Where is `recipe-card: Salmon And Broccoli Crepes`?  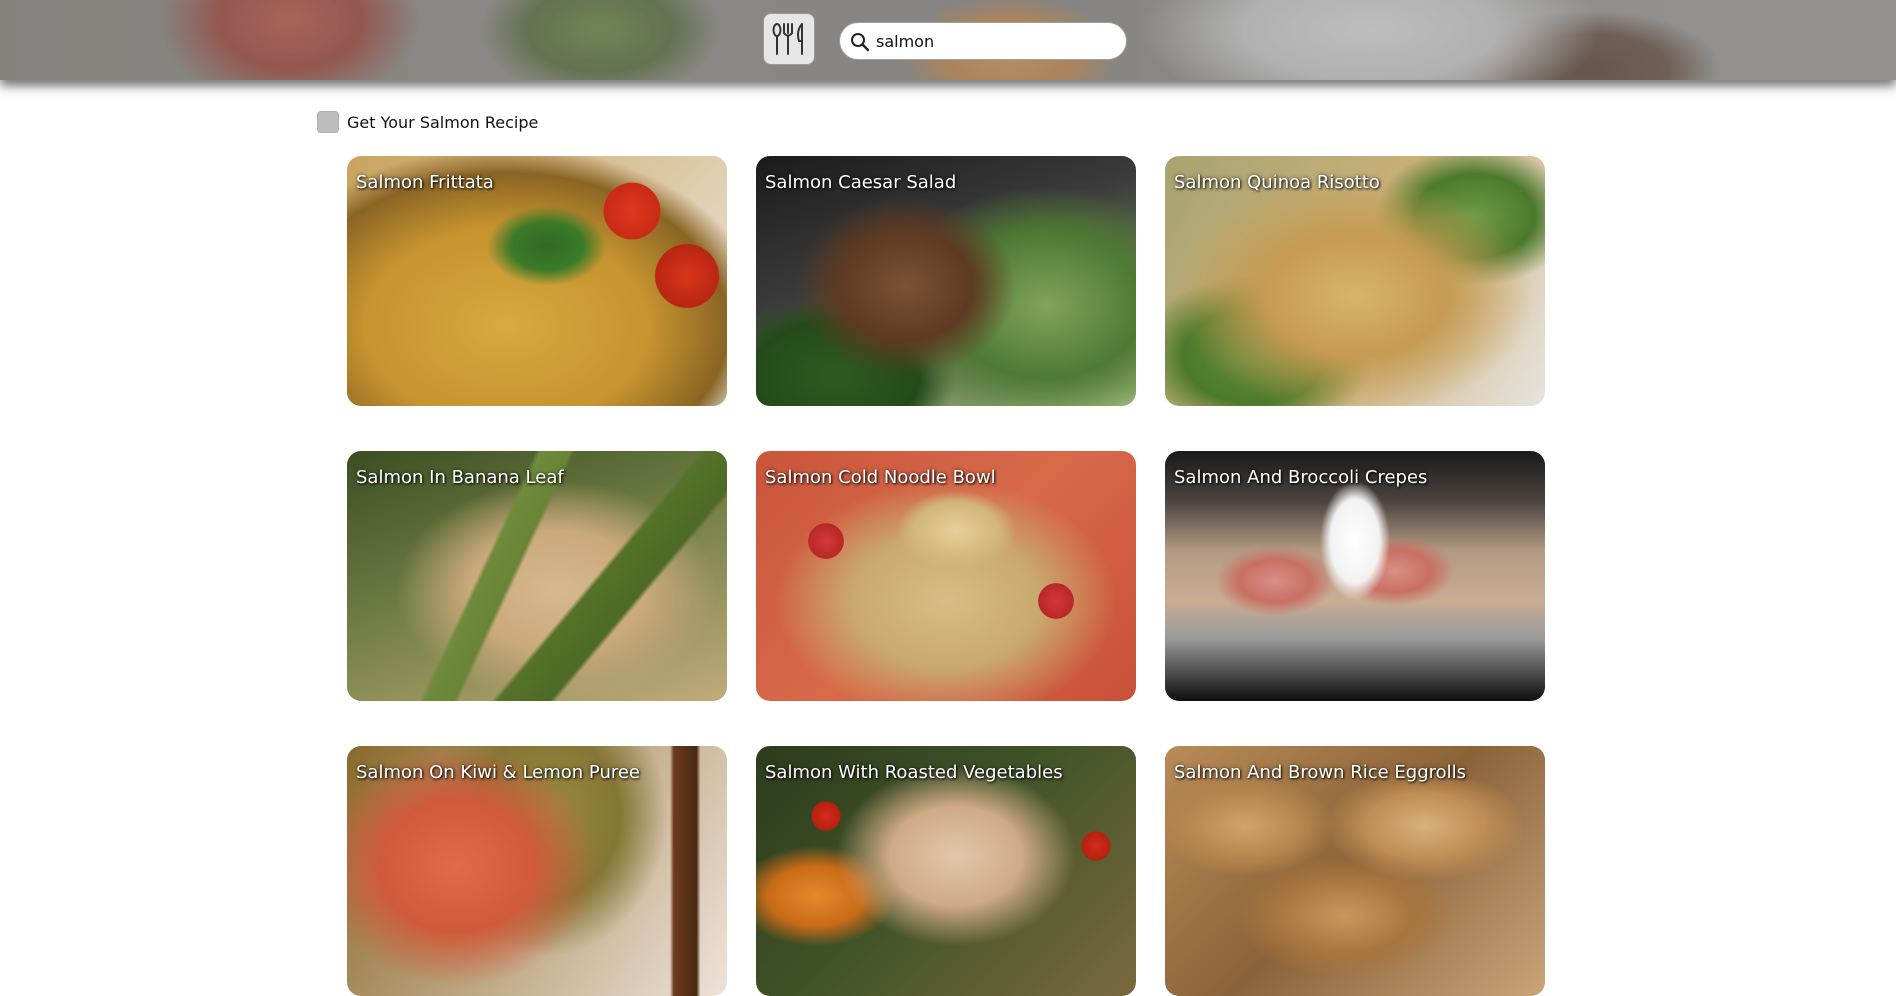
recipe-card: Salmon And Broccoli Crepes is located at coordinates (1355, 576).